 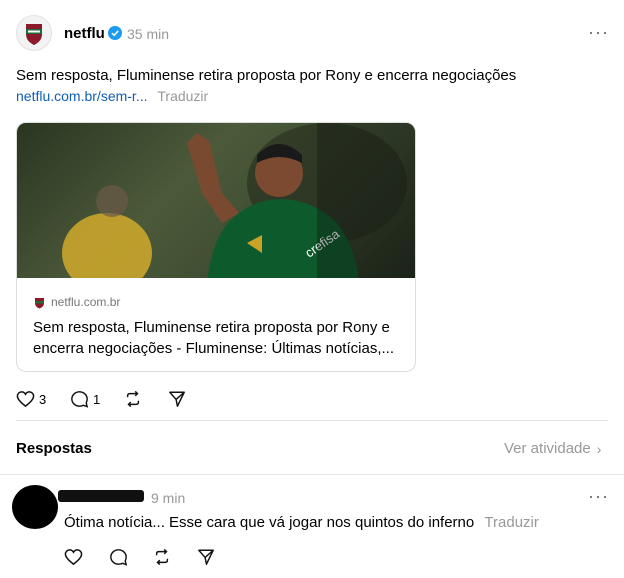 I want to click on fluminense-logo-icon, so click(x=34, y=34).